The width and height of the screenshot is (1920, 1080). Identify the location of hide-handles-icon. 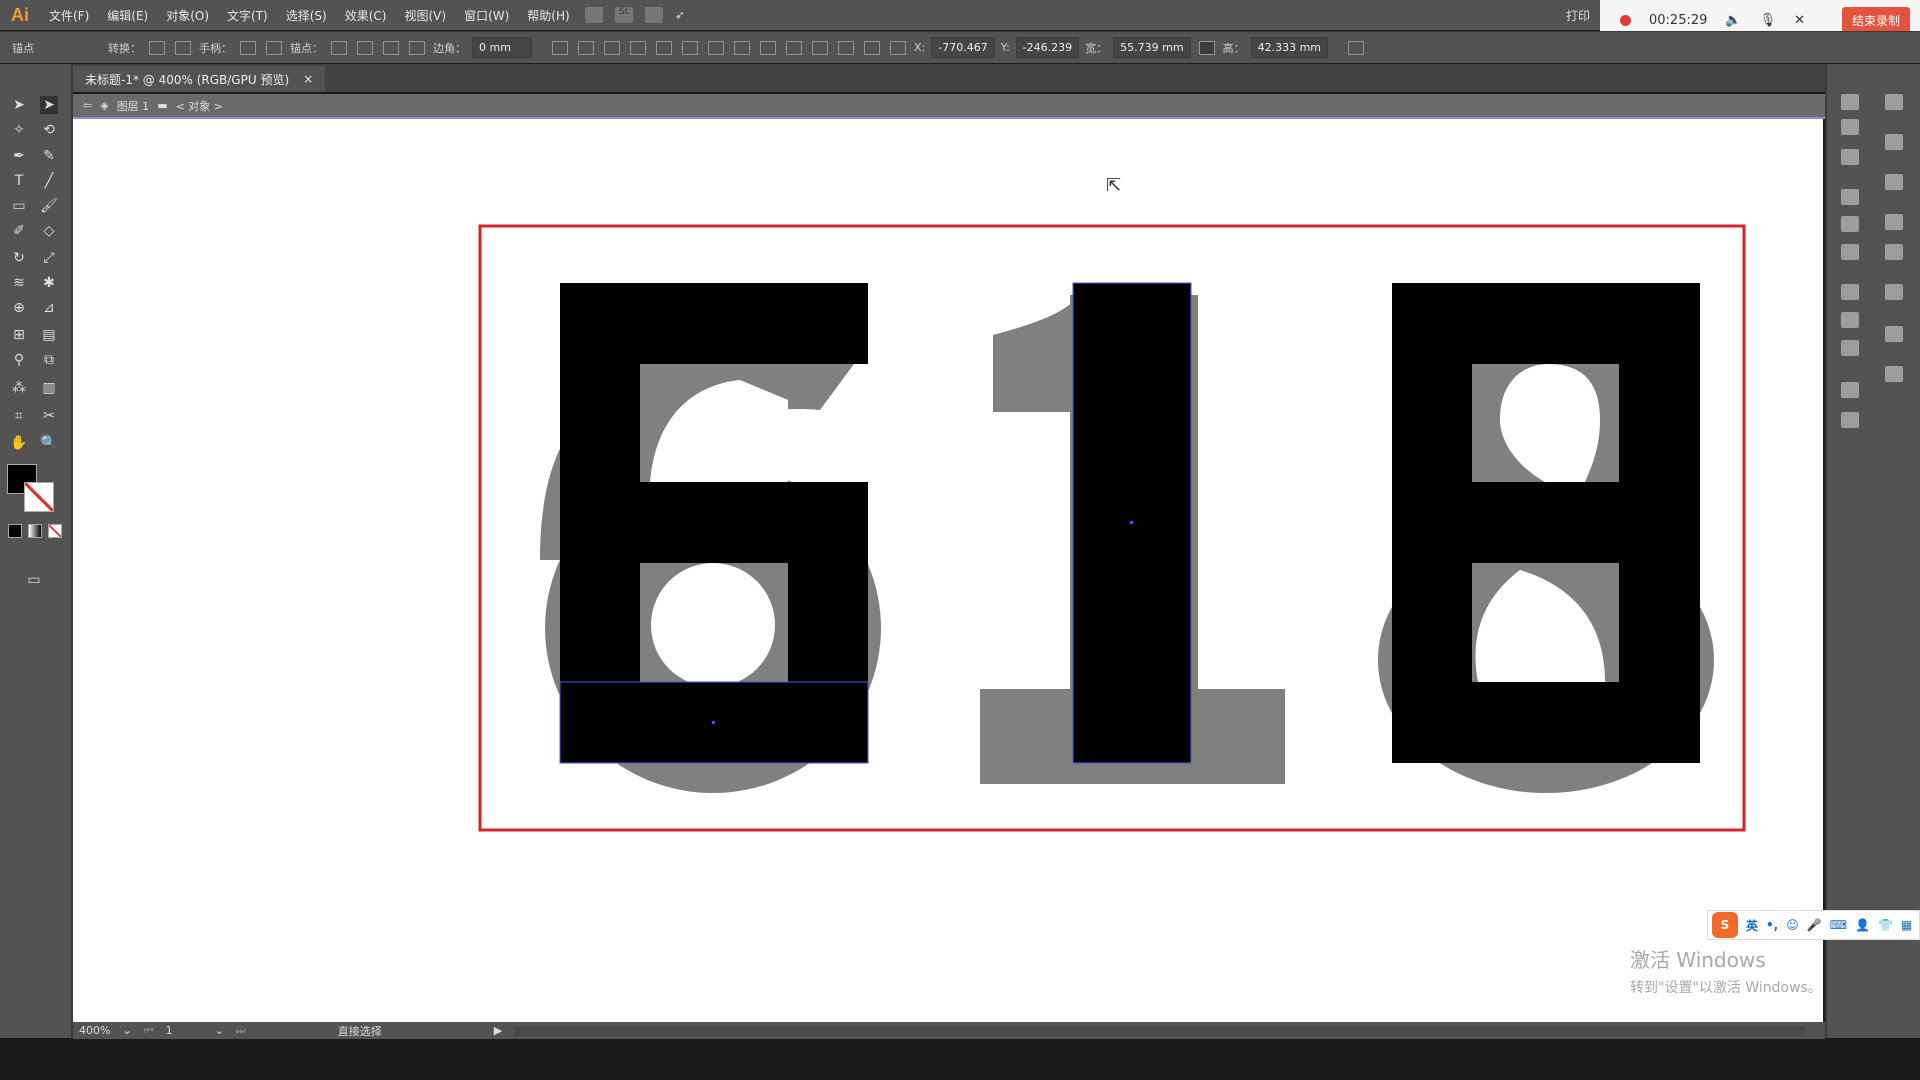
(274, 47).